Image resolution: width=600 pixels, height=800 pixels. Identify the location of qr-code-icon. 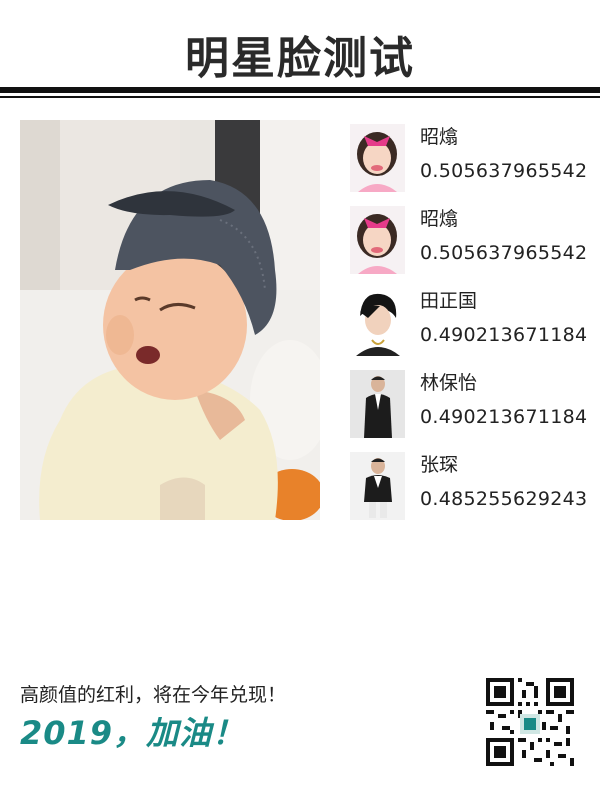
(530, 722).